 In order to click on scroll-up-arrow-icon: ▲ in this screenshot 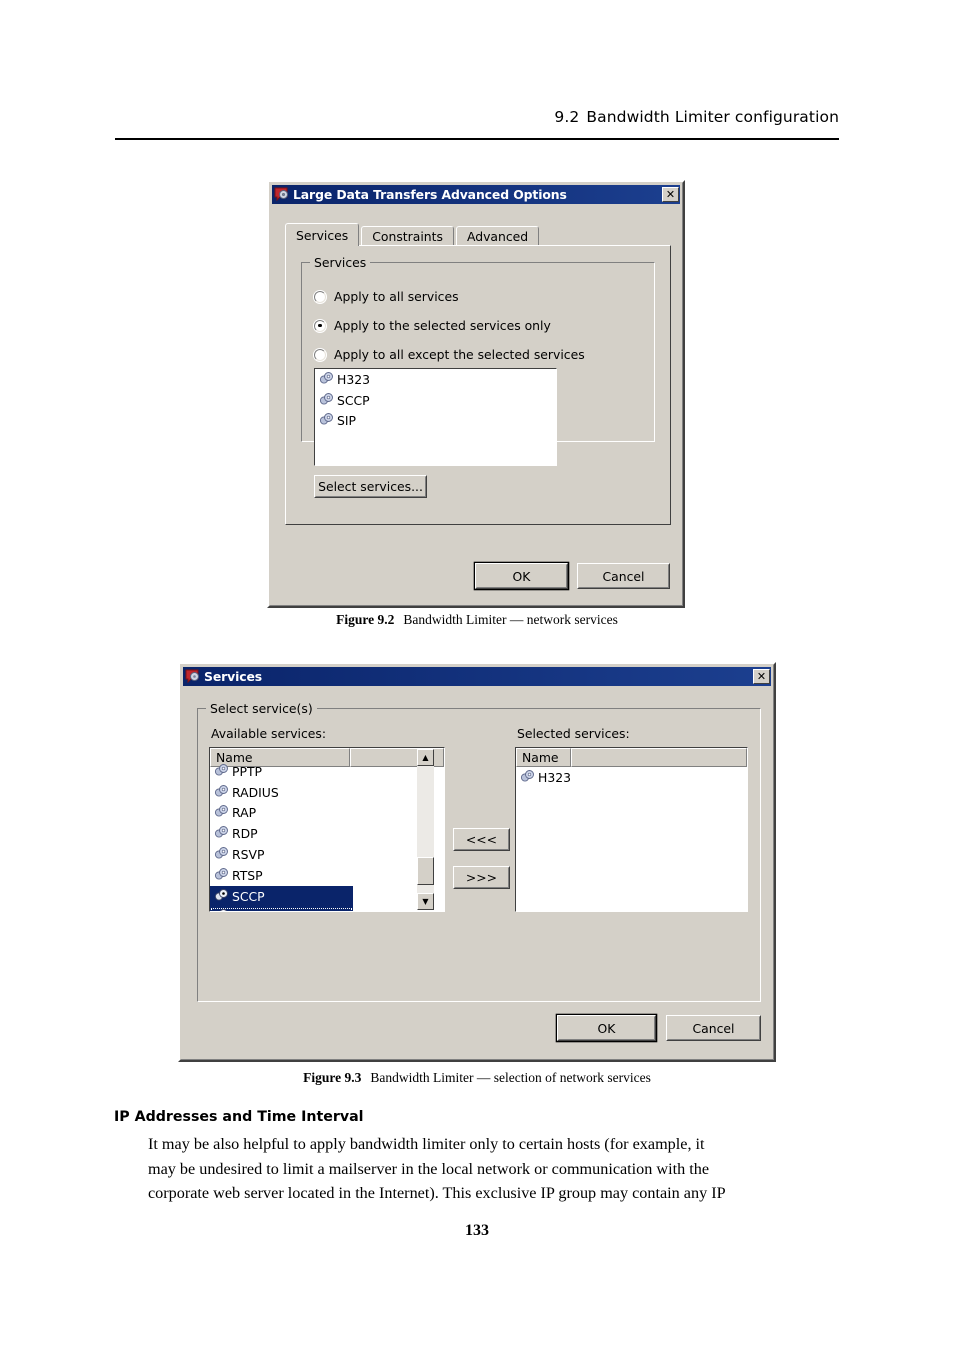, I will do `click(425, 757)`.